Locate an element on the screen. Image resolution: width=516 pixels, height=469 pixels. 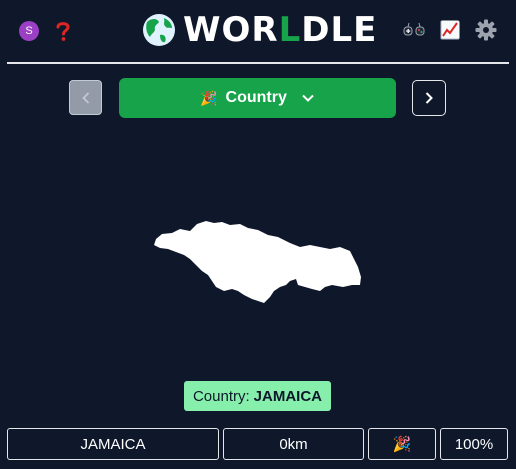
avatar-letter: S is located at coordinates (29, 31).